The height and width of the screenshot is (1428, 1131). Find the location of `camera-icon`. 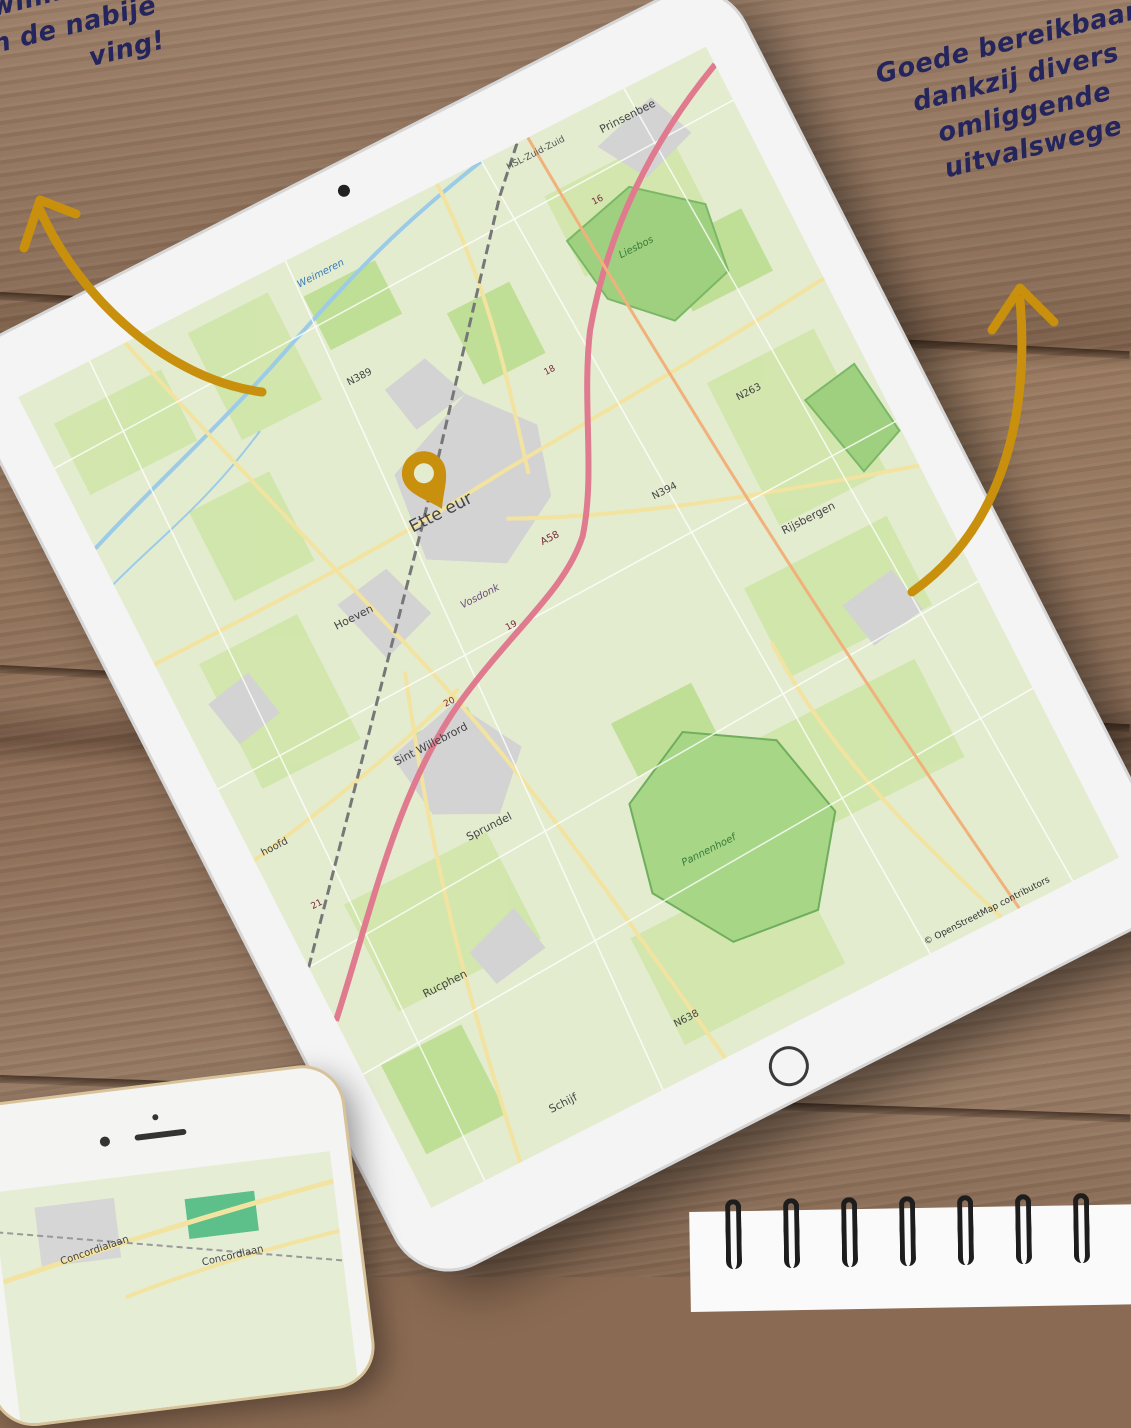

camera-icon is located at coordinates (105, 1142).